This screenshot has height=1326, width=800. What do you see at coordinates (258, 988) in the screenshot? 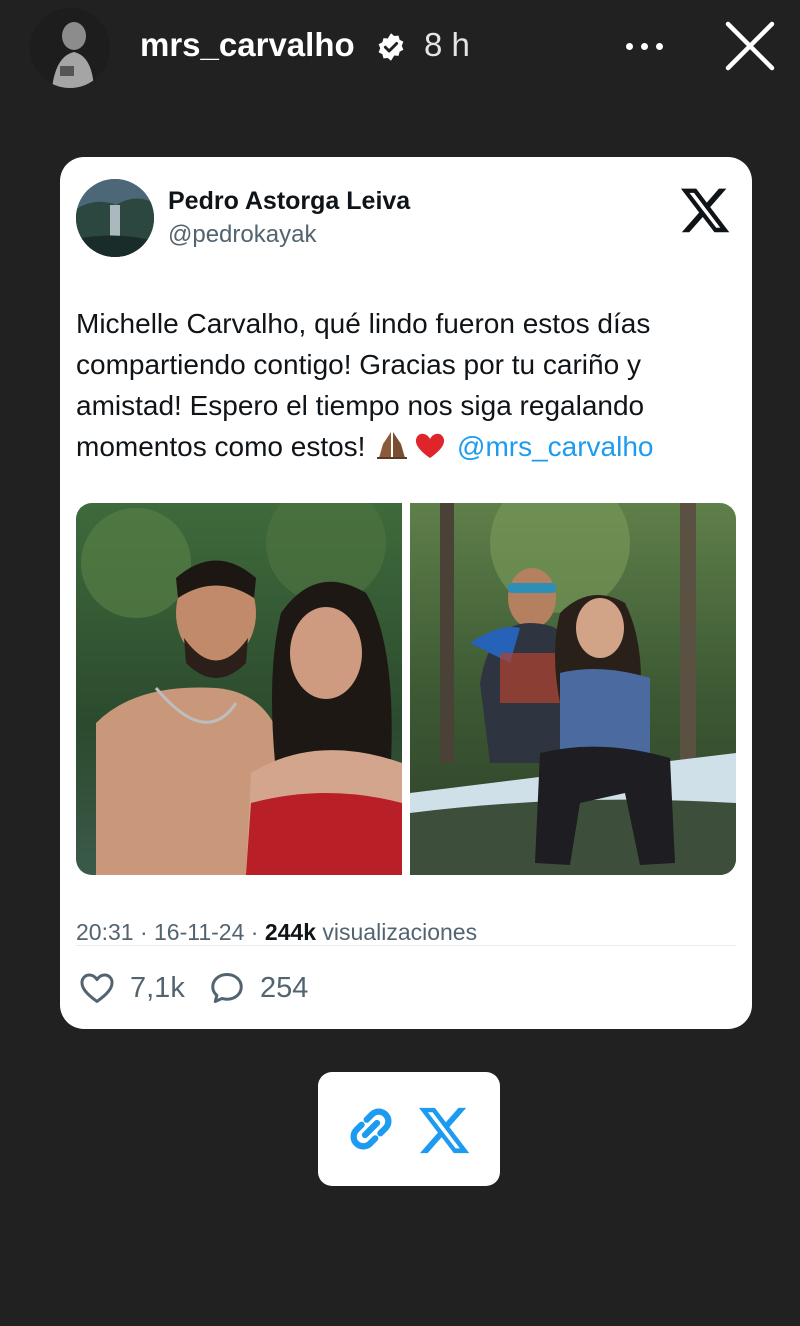
I see `reply-button: 254` at bounding box center [258, 988].